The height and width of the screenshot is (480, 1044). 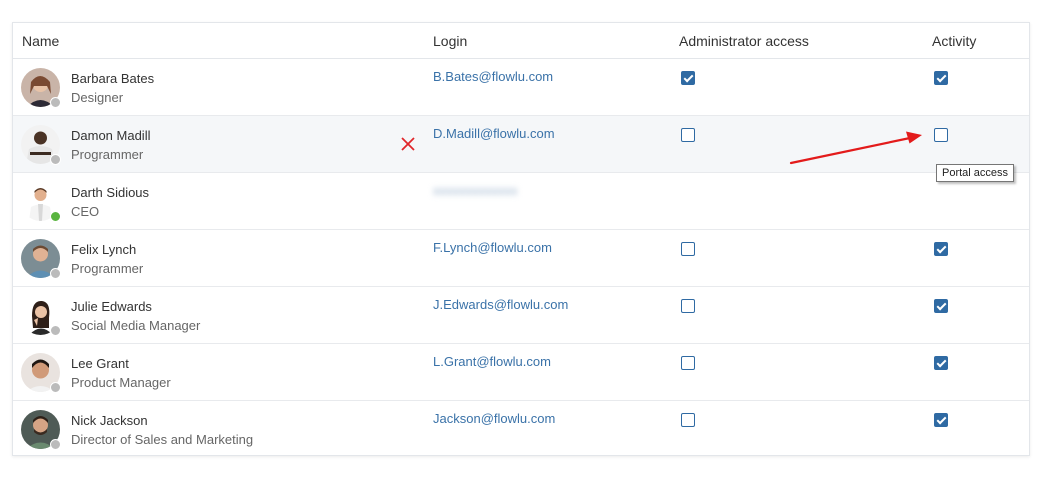 I want to click on column-header-activity: Activity, so click(x=954, y=41).